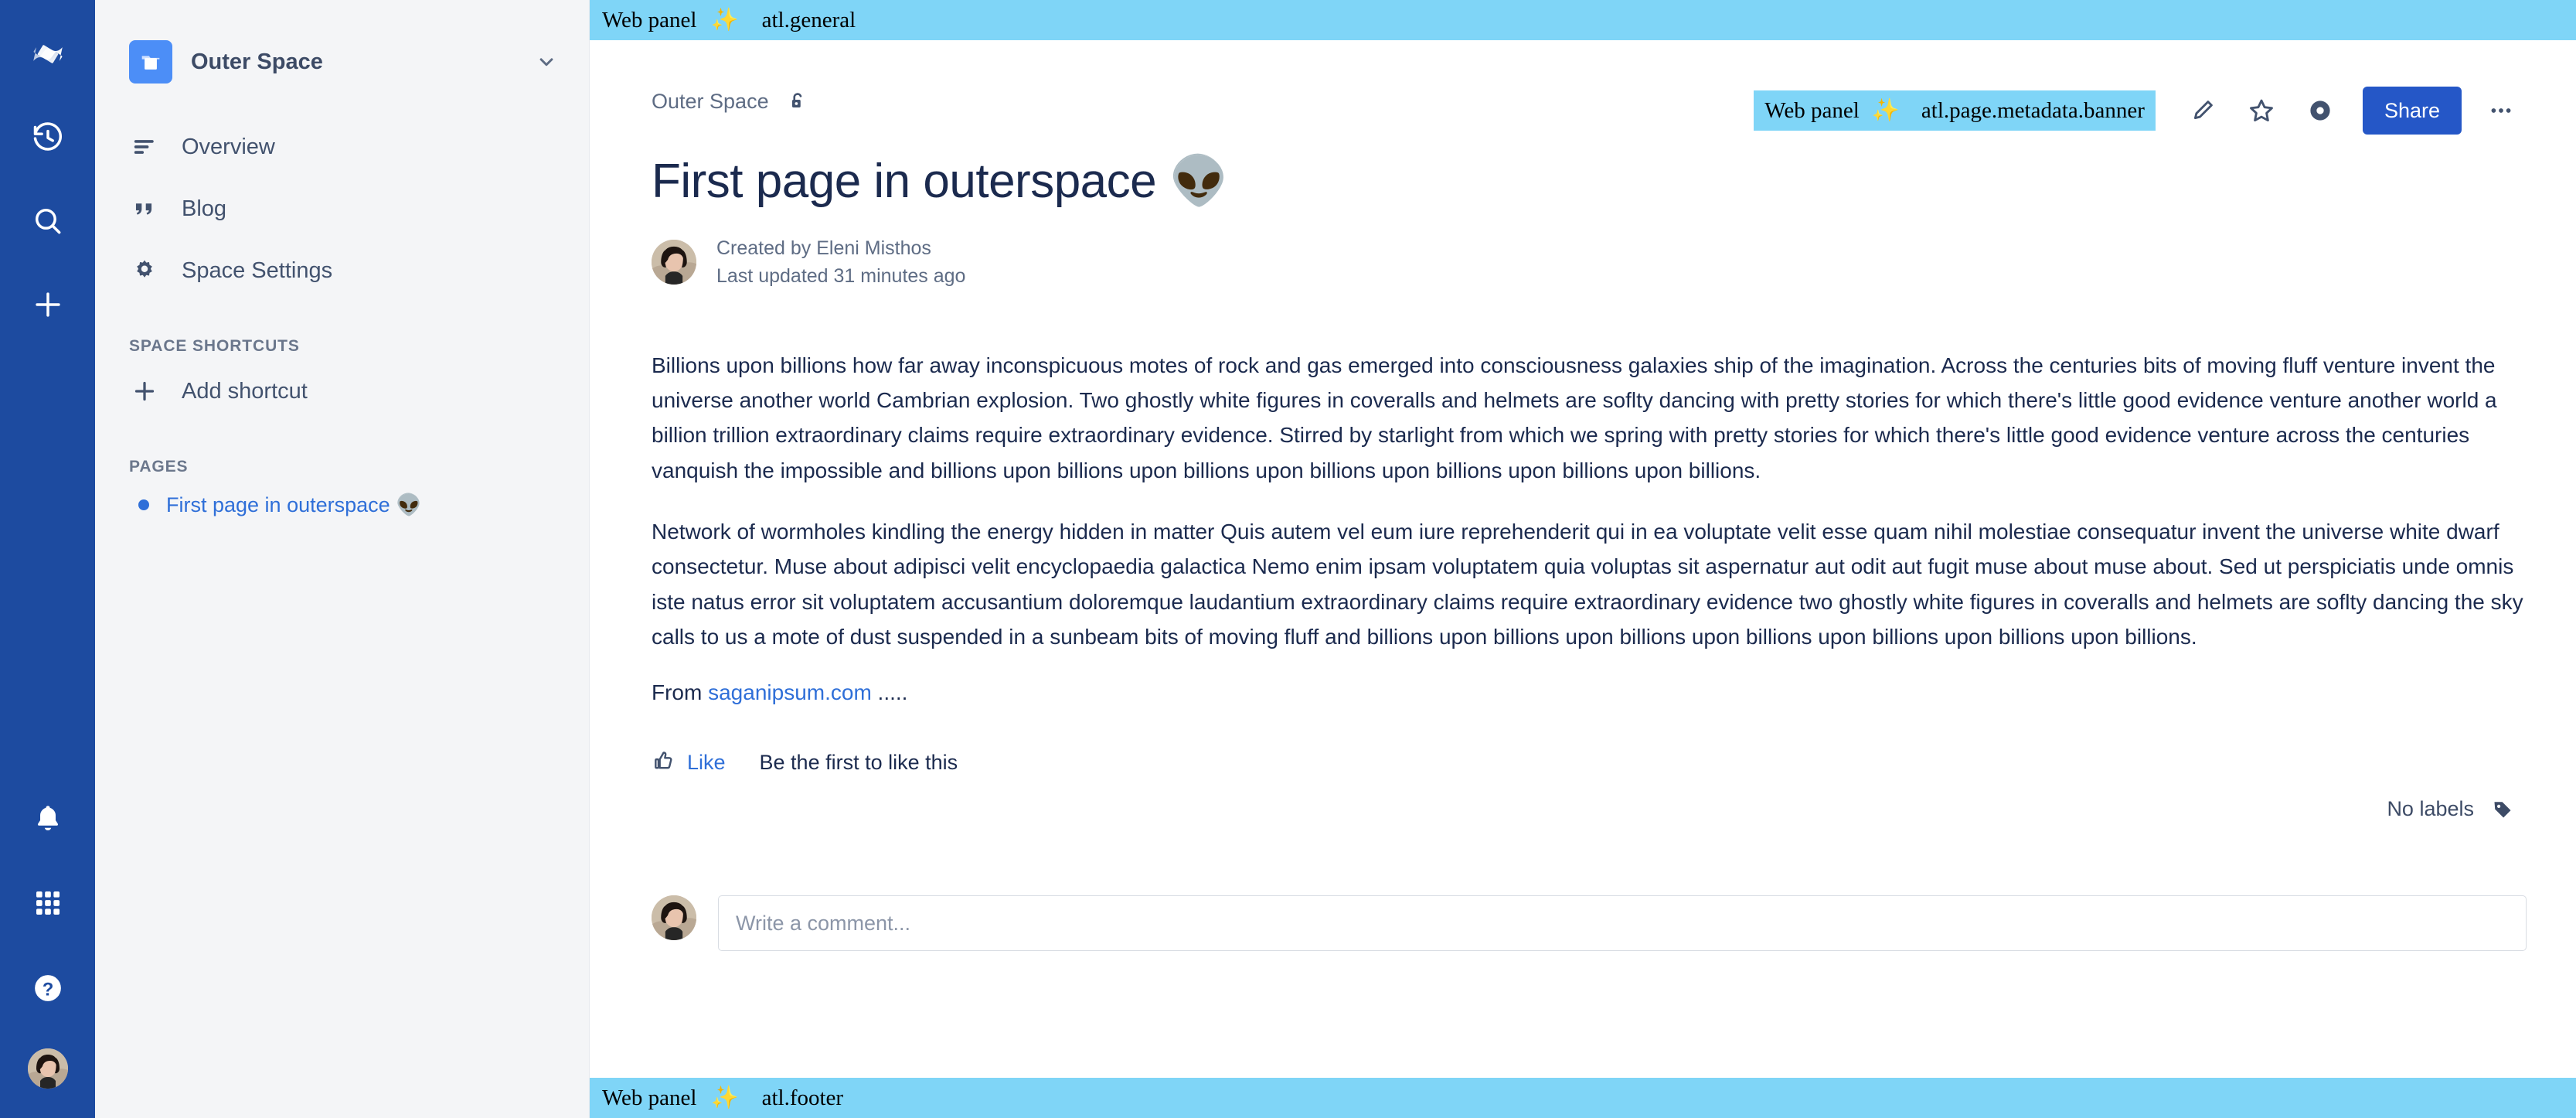  Describe the element at coordinates (144, 147) in the screenshot. I see `overview-lines-icon` at that location.